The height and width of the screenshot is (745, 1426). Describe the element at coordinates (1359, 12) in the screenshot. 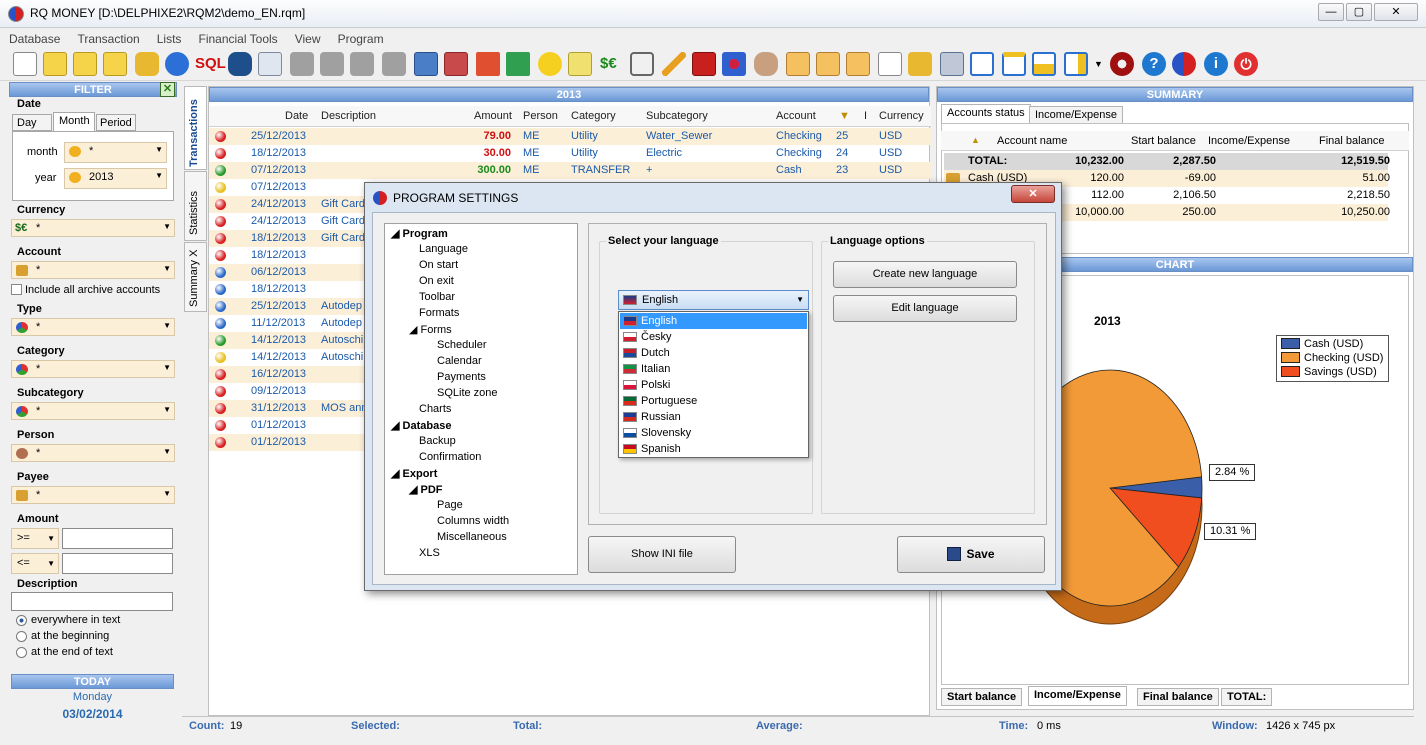

I see `maximize-button: ▢` at that location.